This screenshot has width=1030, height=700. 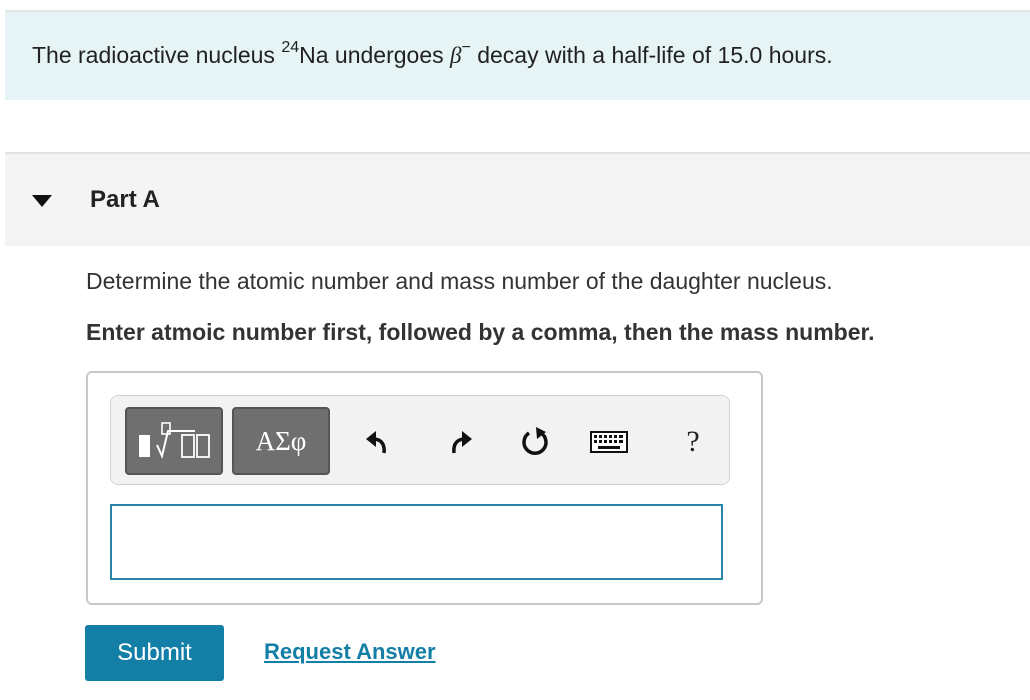 I want to click on beta-charge: −, so click(x=466, y=48).